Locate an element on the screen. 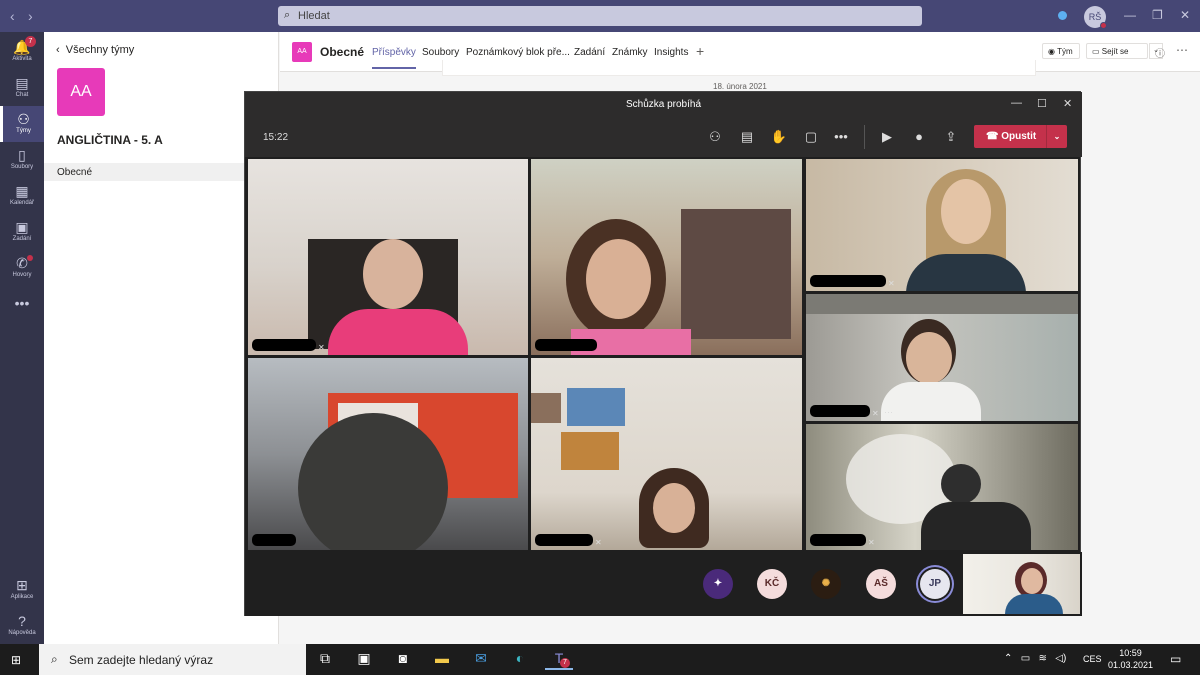 This screenshot has width=1200, height=675. taskbar-search-input: ⌕ Sem zadejte hledaný výraz is located at coordinates (172, 659).